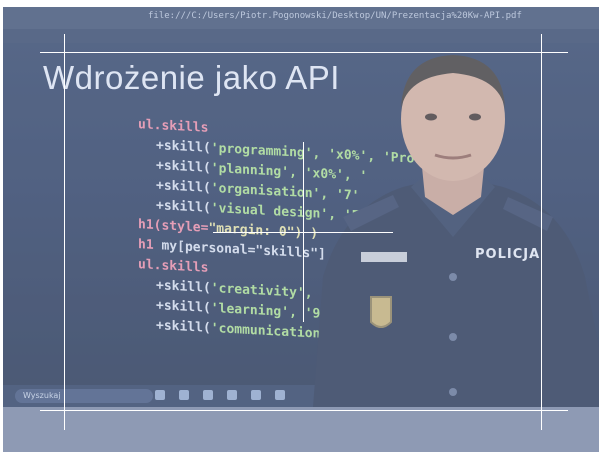 The image size is (599, 452). Describe the element at coordinates (303, 232) in the screenshot. I see `crosshair-vertical` at that location.